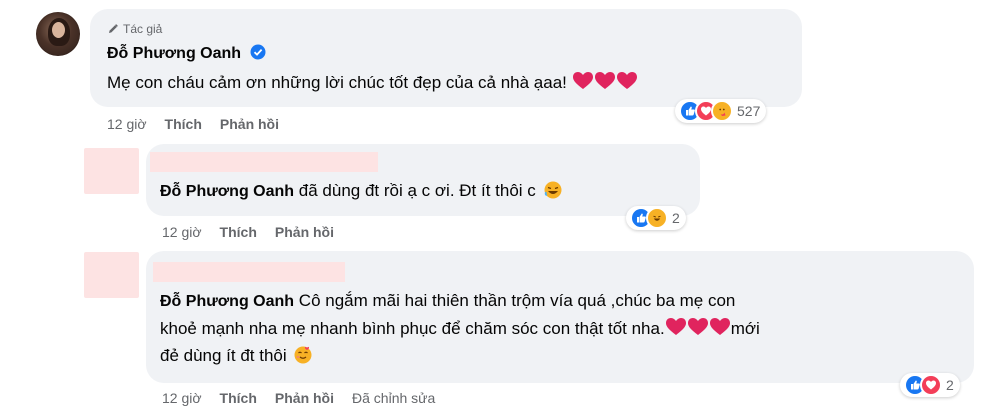 The width and height of the screenshot is (1006, 406). Describe the element at coordinates (113, 28) in the screenshot. I see `pencil-icon` at that location.